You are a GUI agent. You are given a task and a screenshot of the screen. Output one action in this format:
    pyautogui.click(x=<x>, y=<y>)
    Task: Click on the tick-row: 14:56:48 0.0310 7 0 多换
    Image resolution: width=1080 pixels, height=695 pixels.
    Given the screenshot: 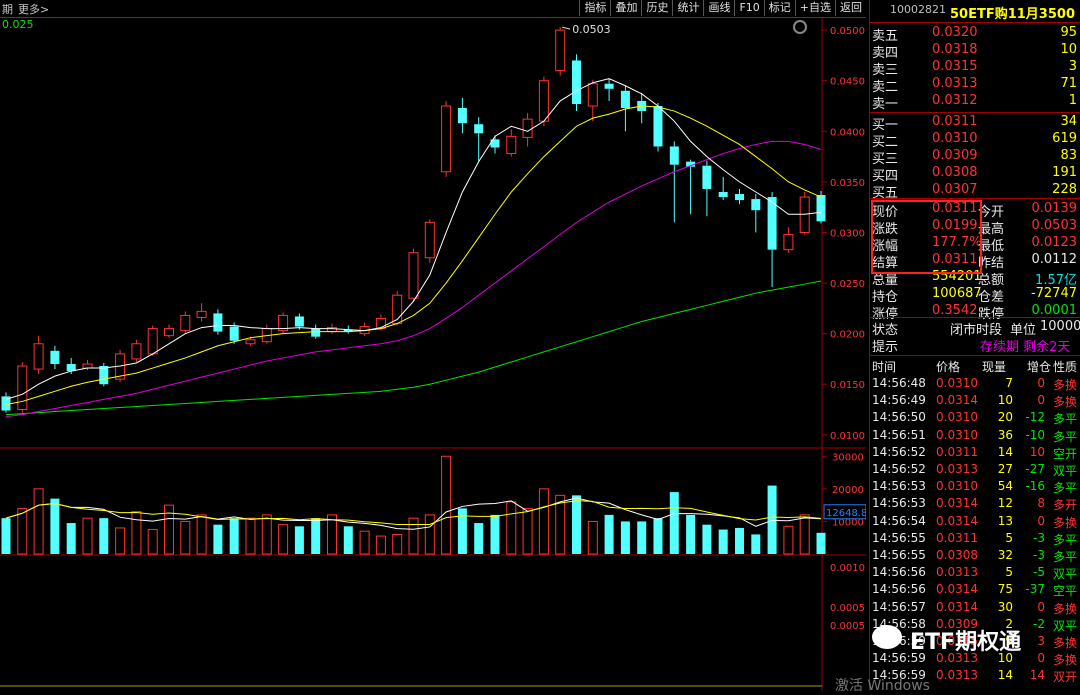 What is the action you would take?
    pyautogui.click(x=975, y=384)
    